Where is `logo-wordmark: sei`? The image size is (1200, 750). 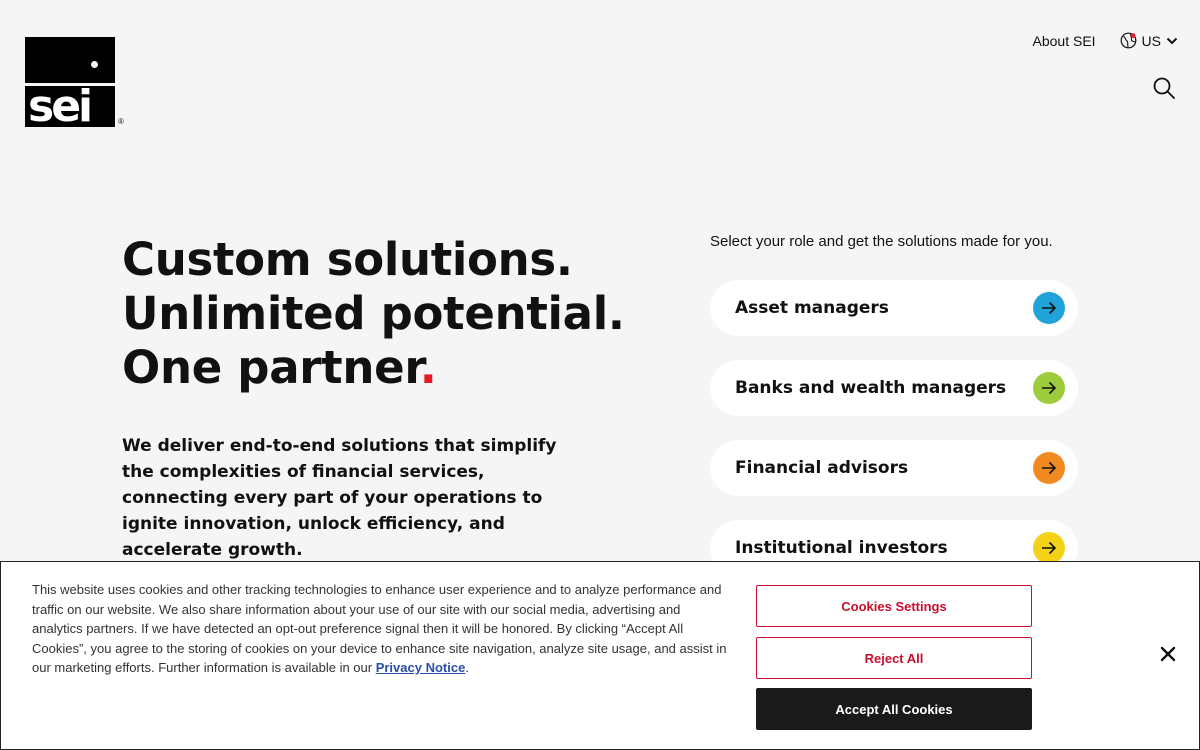
logo-wordmark: sei is located at coordinates (60, 104).